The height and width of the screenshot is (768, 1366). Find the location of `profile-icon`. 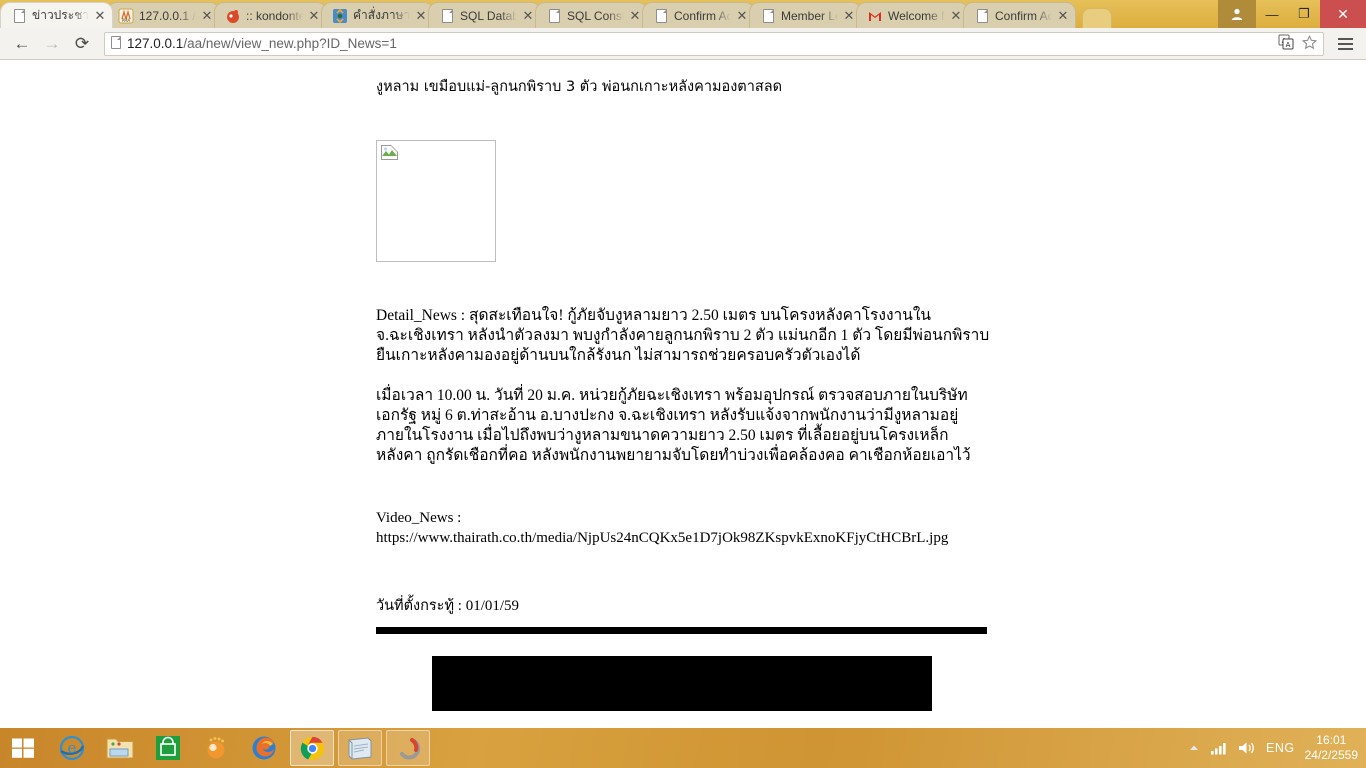

profile-icon is located at coordinates (1237, 14).